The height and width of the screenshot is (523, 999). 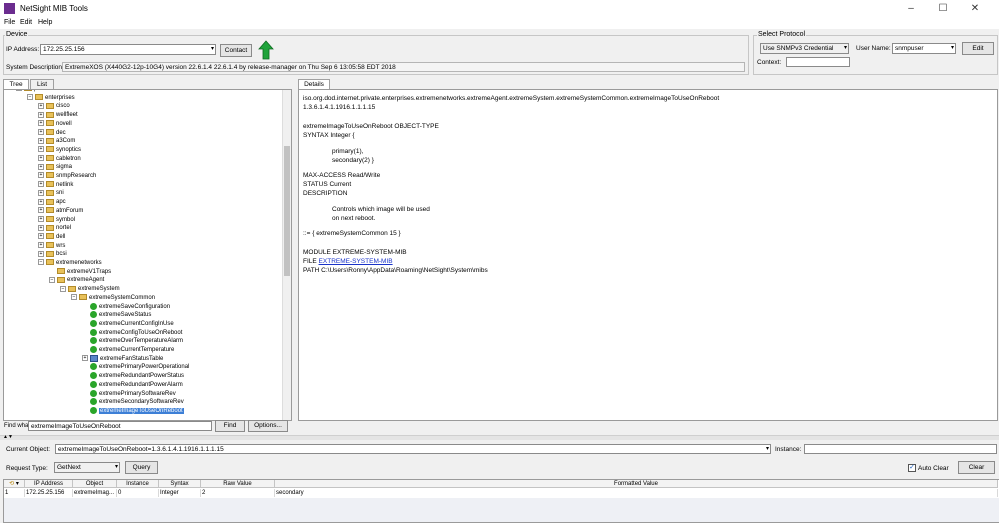 What do you see at coordinates (818, 62) in the screenshot?
I see `context-input` at bounding box center [818, 62].